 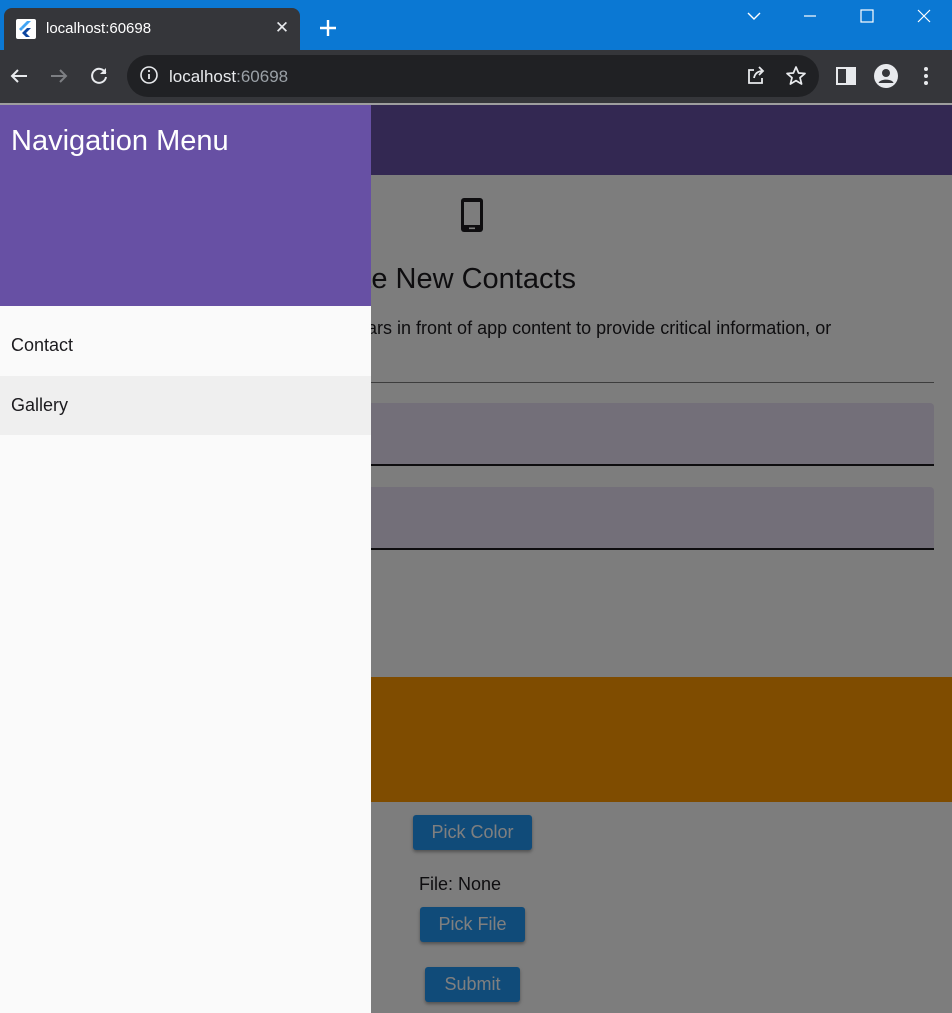 What do you see at coordinates (262, 76) in the screenshot?
I see `url-port: :60698` at bounding box center [262, 76].